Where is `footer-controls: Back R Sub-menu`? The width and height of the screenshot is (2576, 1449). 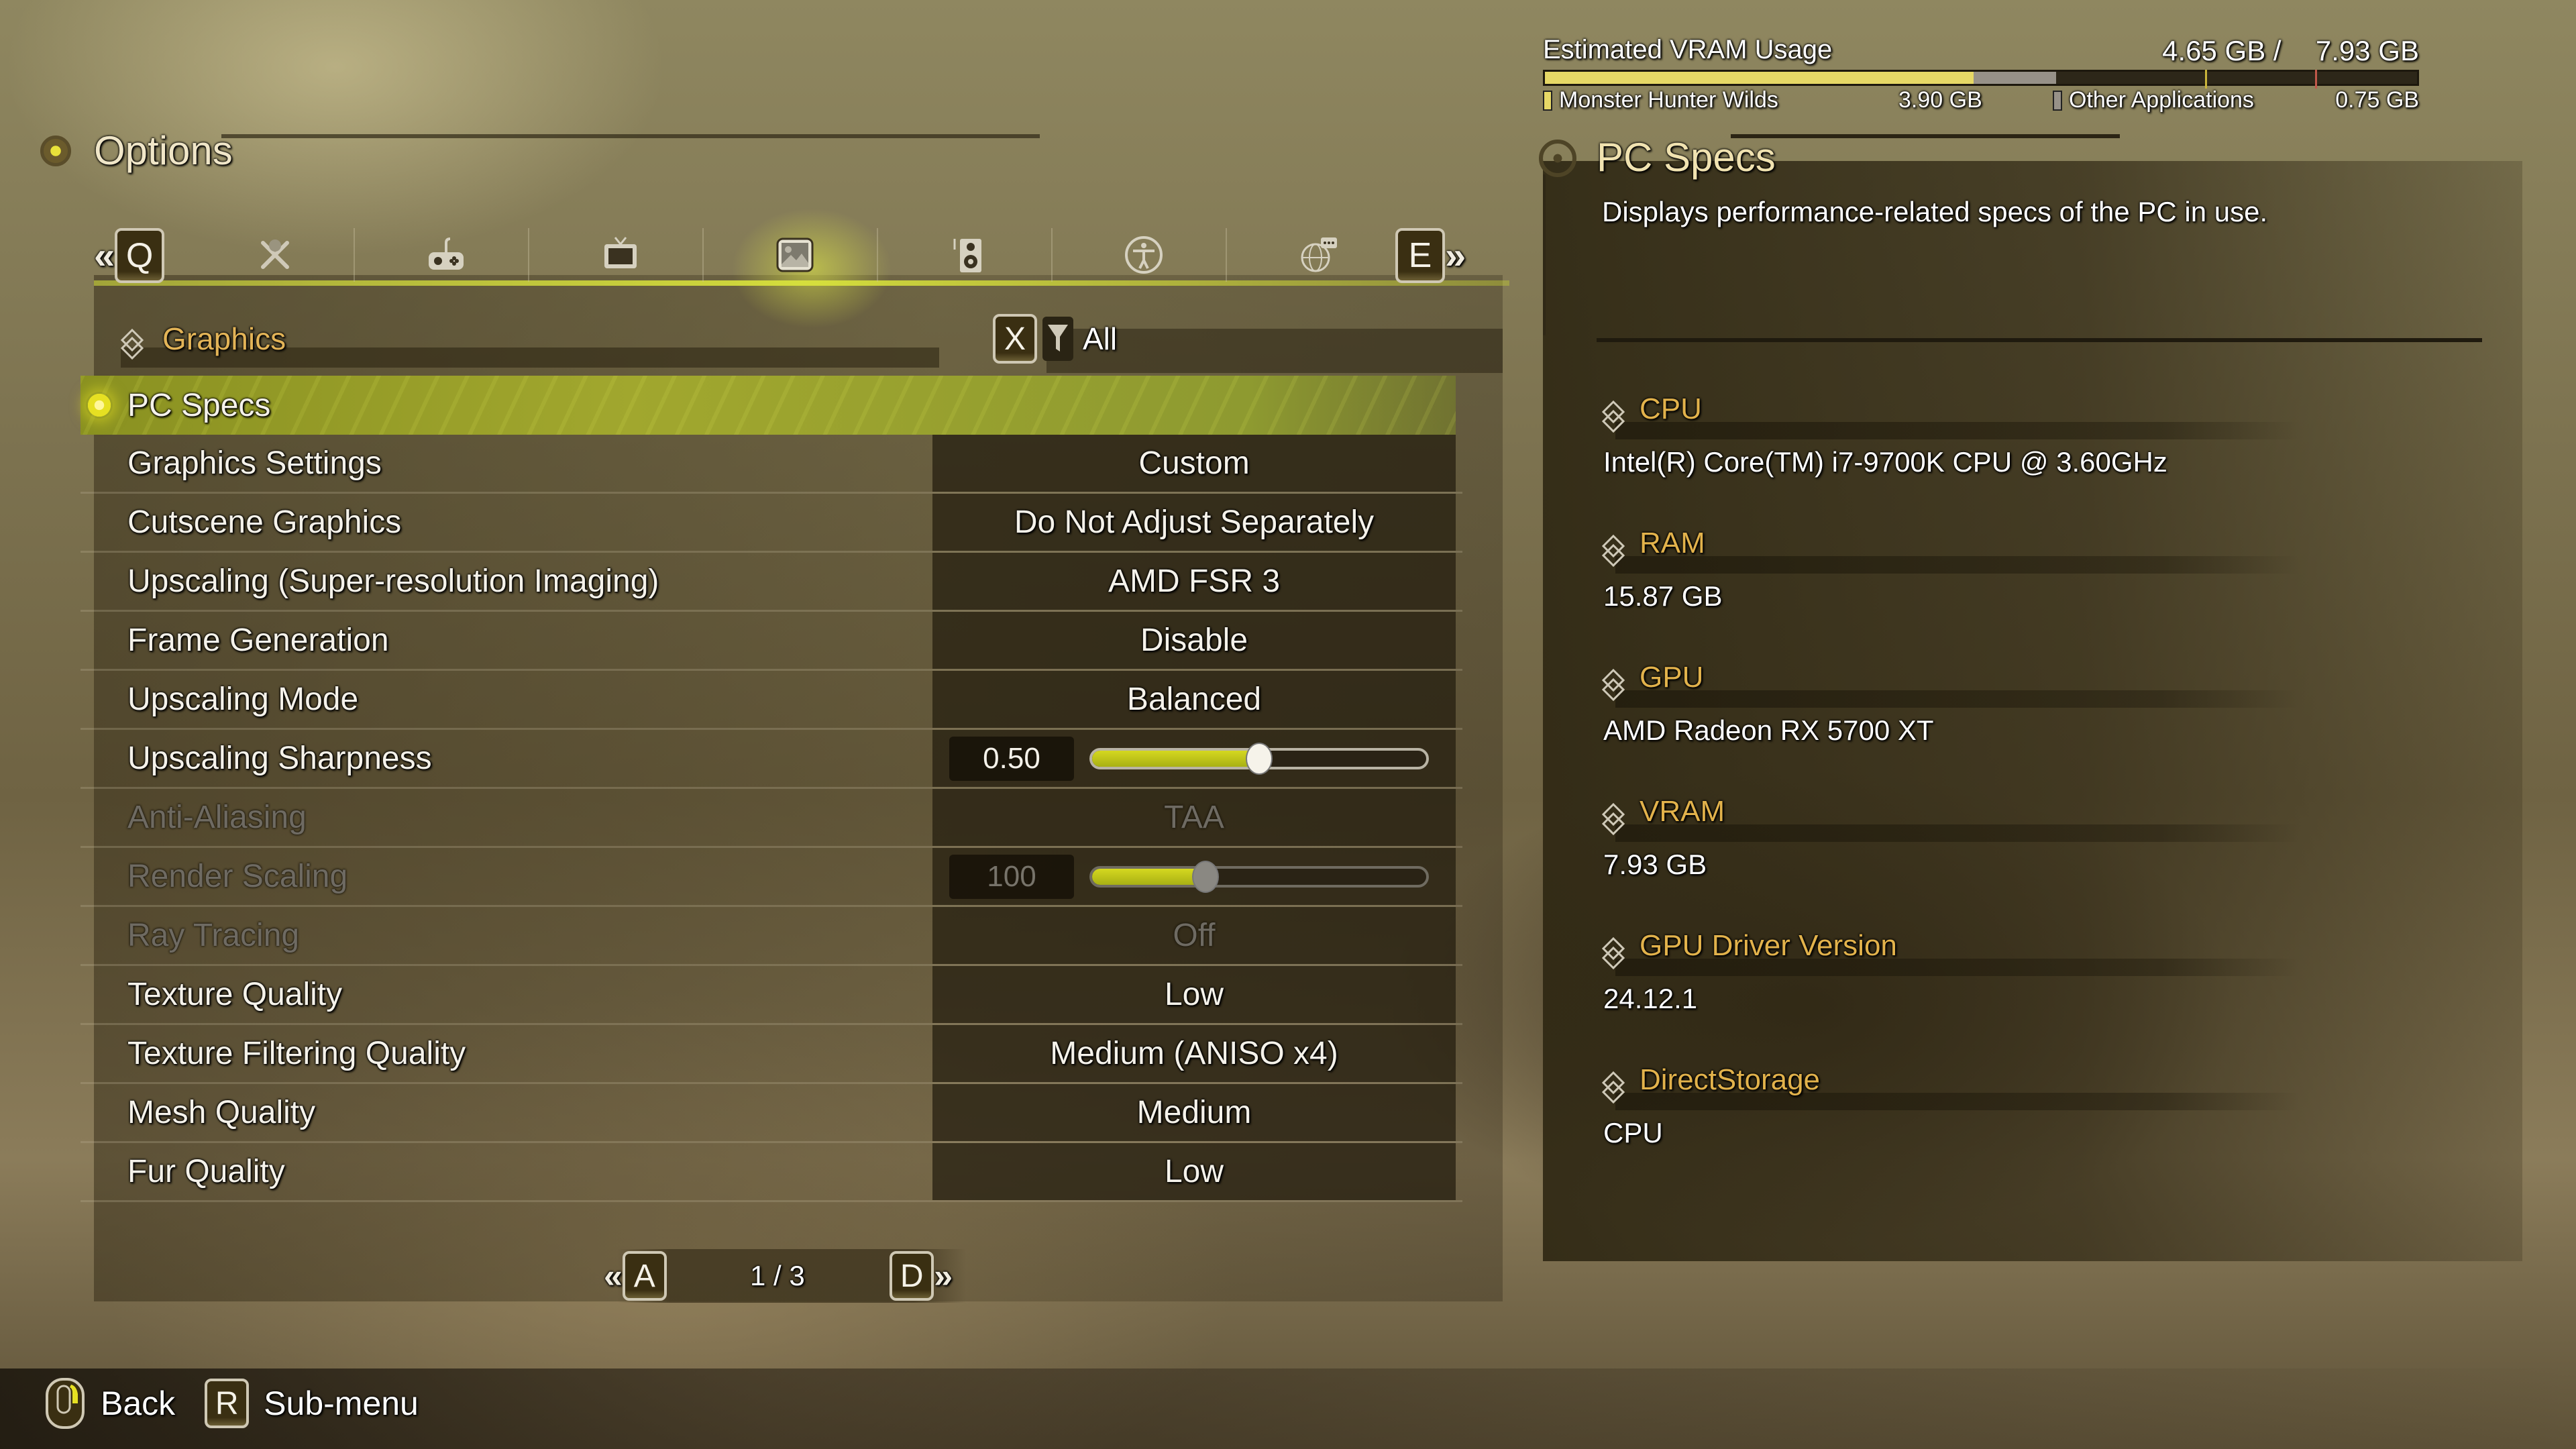 footer-controls: Back R Sub-menu is located at coordinates (238, 1403).